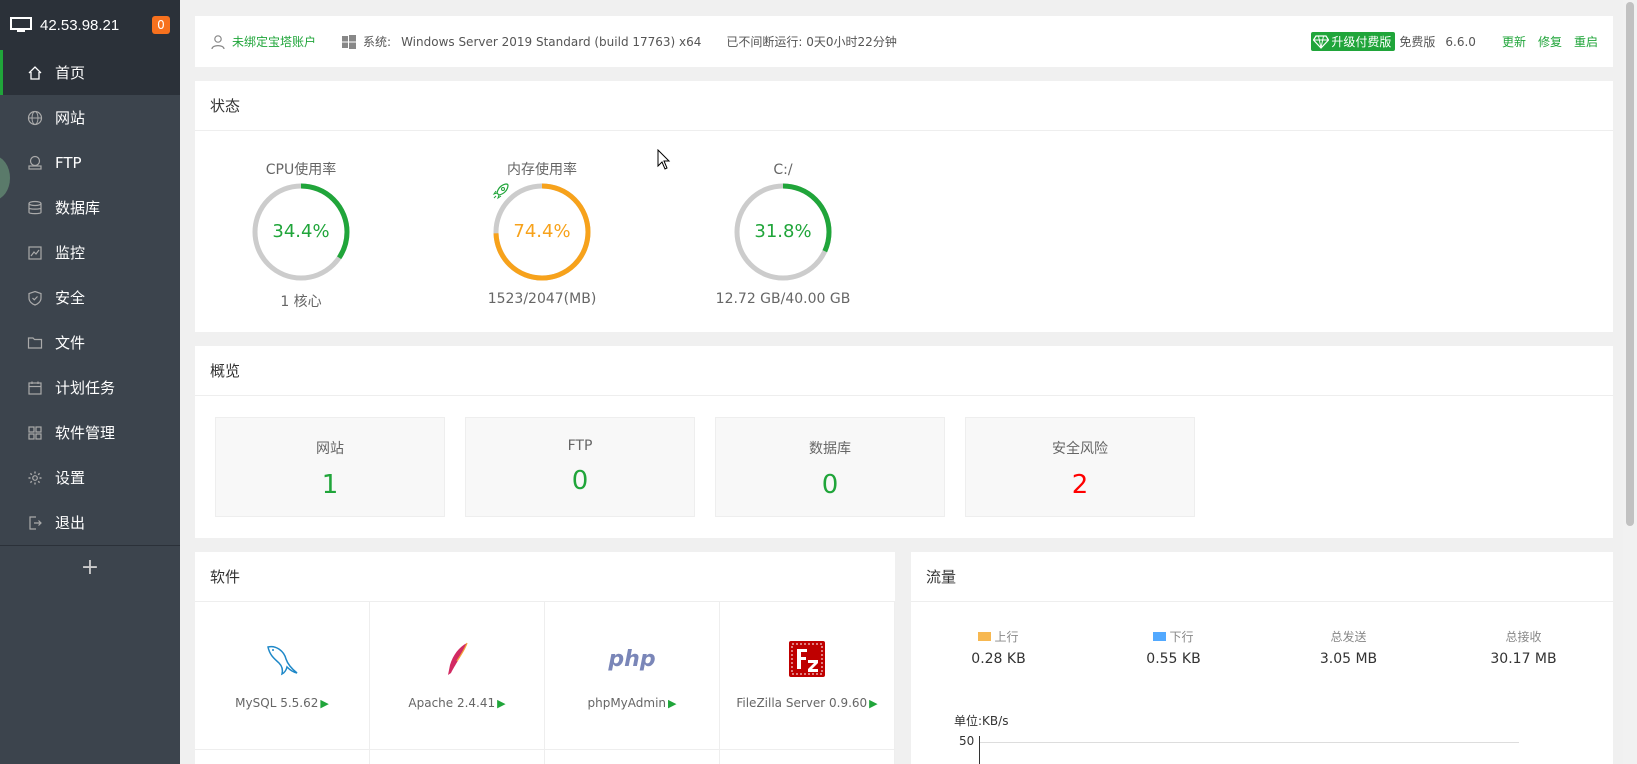  I want to click on overview-label: 网站, so click(330, 449).